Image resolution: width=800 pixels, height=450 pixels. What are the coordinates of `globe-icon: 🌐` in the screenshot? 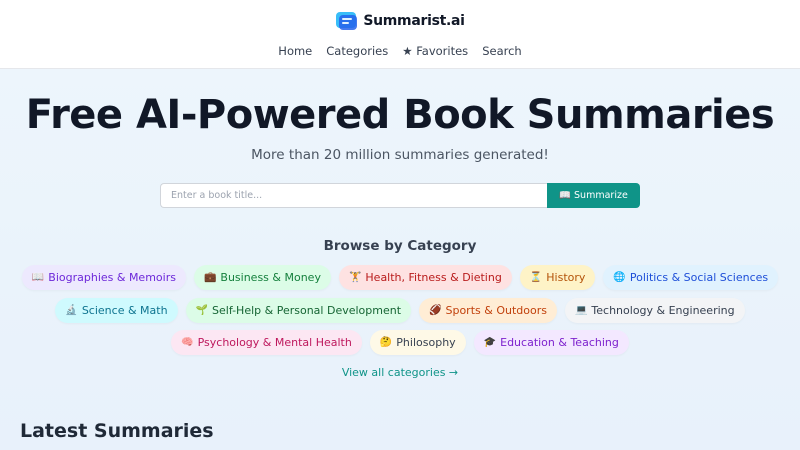 It's located at (619, 277).